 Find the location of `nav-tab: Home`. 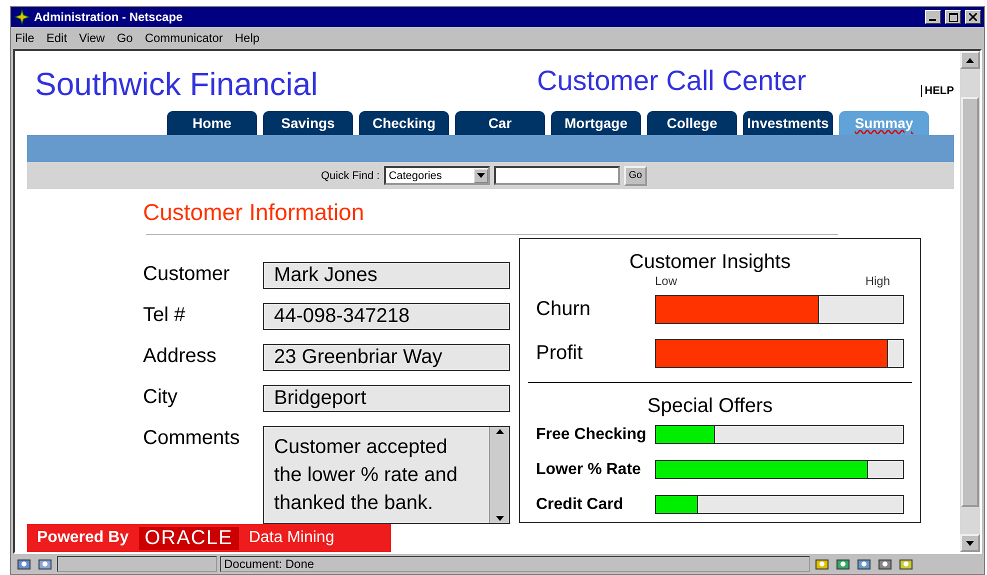

nav-tab: Home is located at coordinates (212, 123).